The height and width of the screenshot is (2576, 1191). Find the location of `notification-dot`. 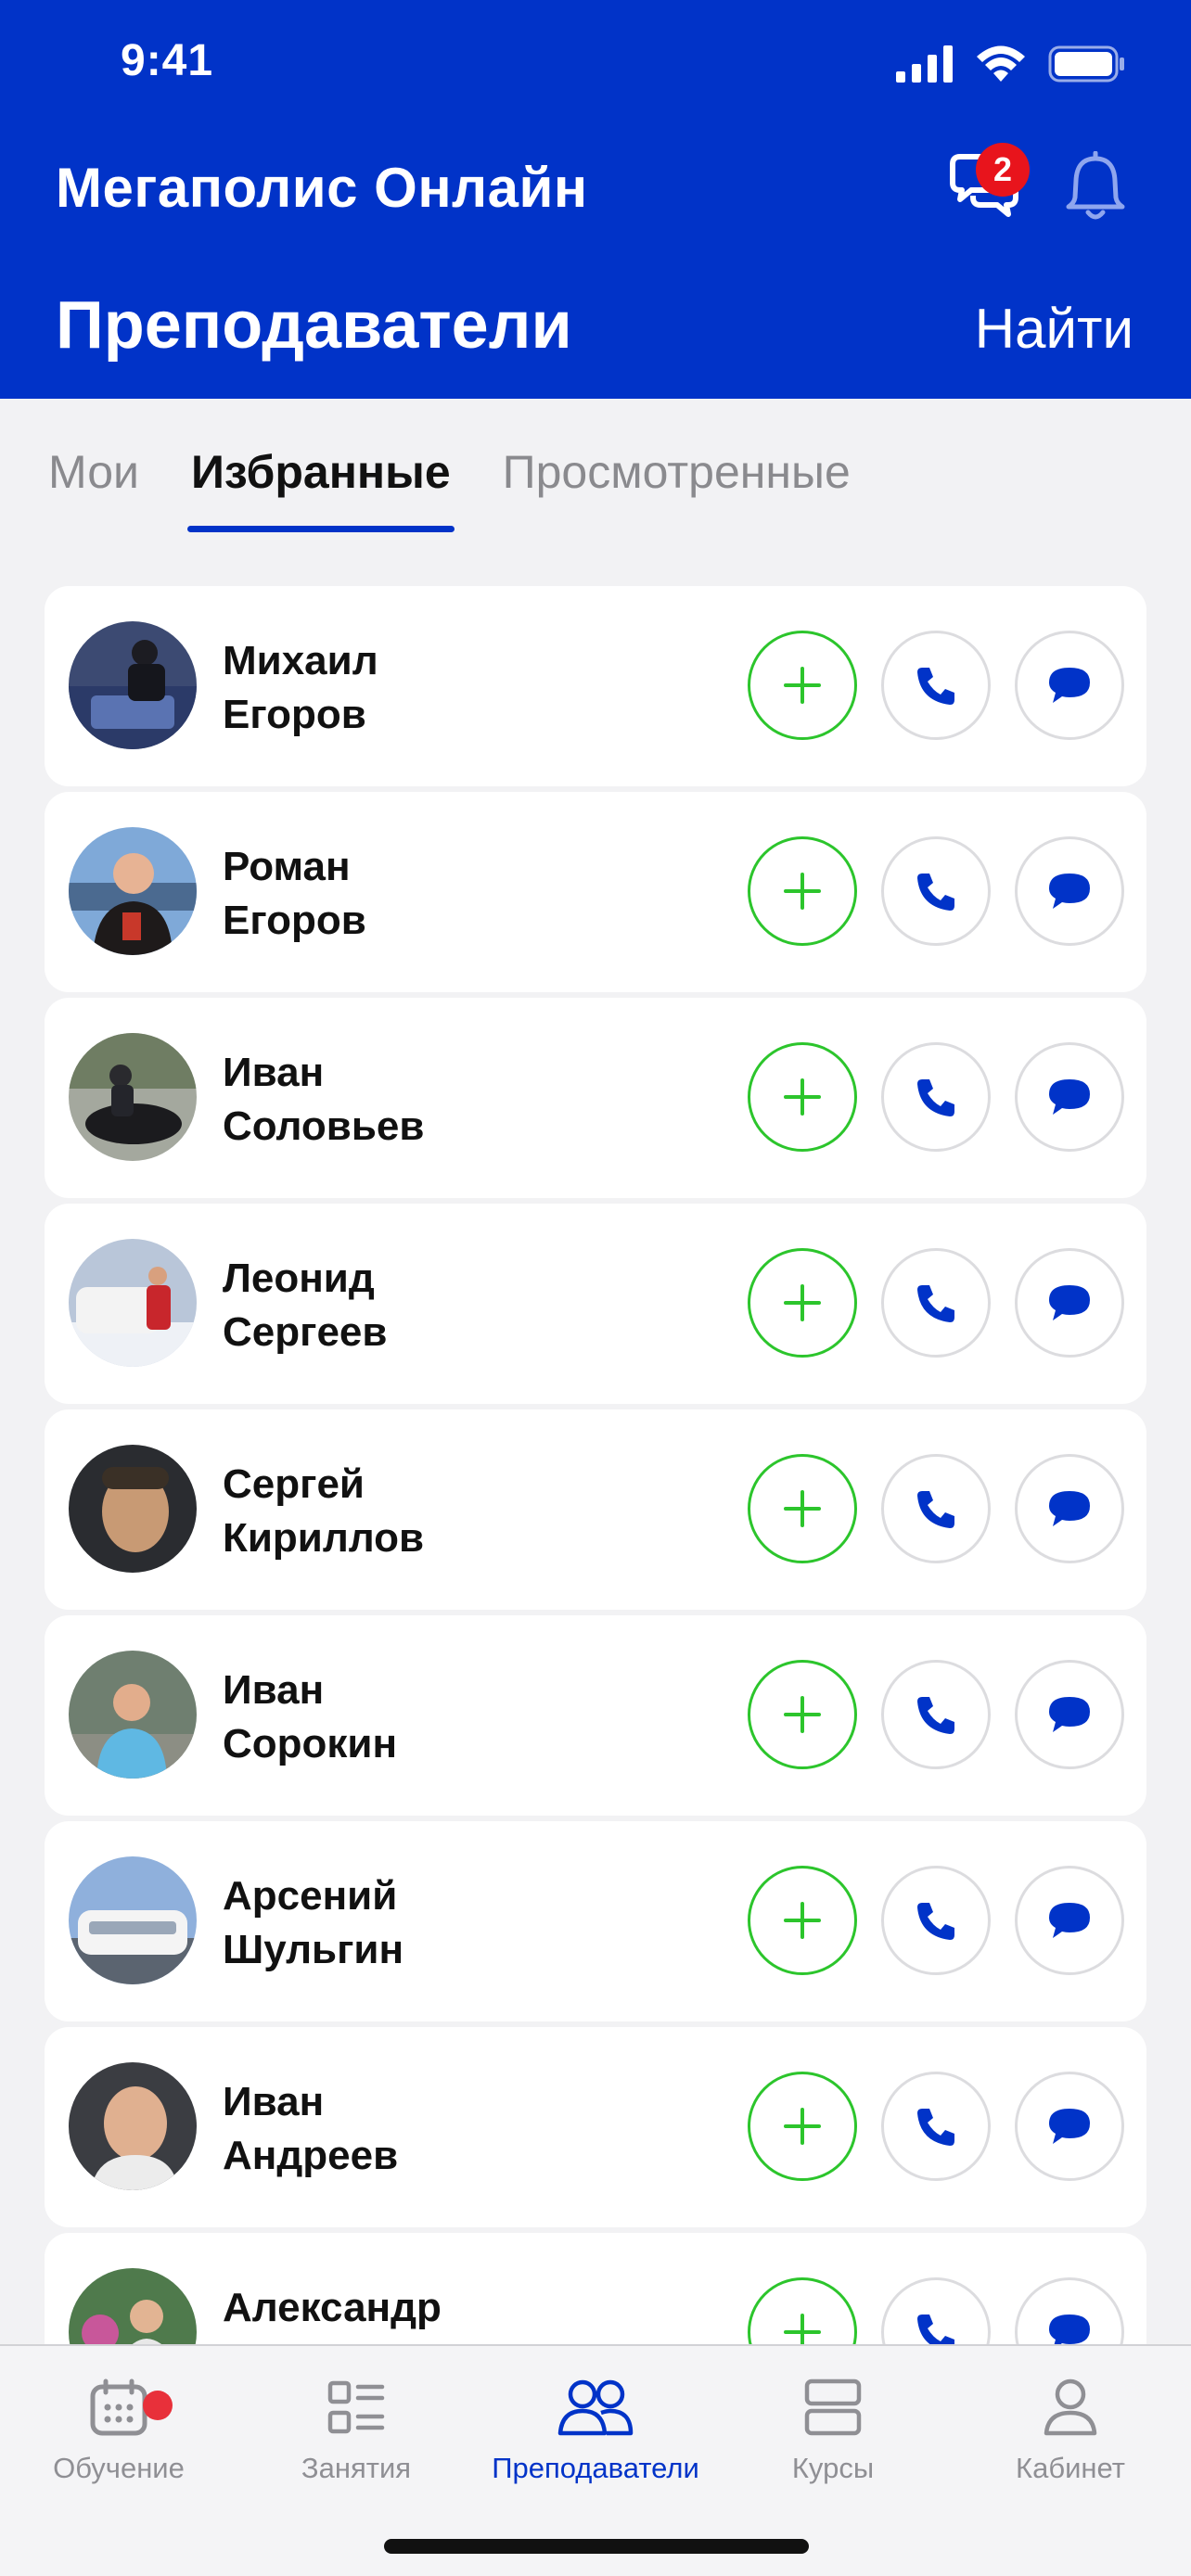

notification-dot is located at coordinates (158, 2406).